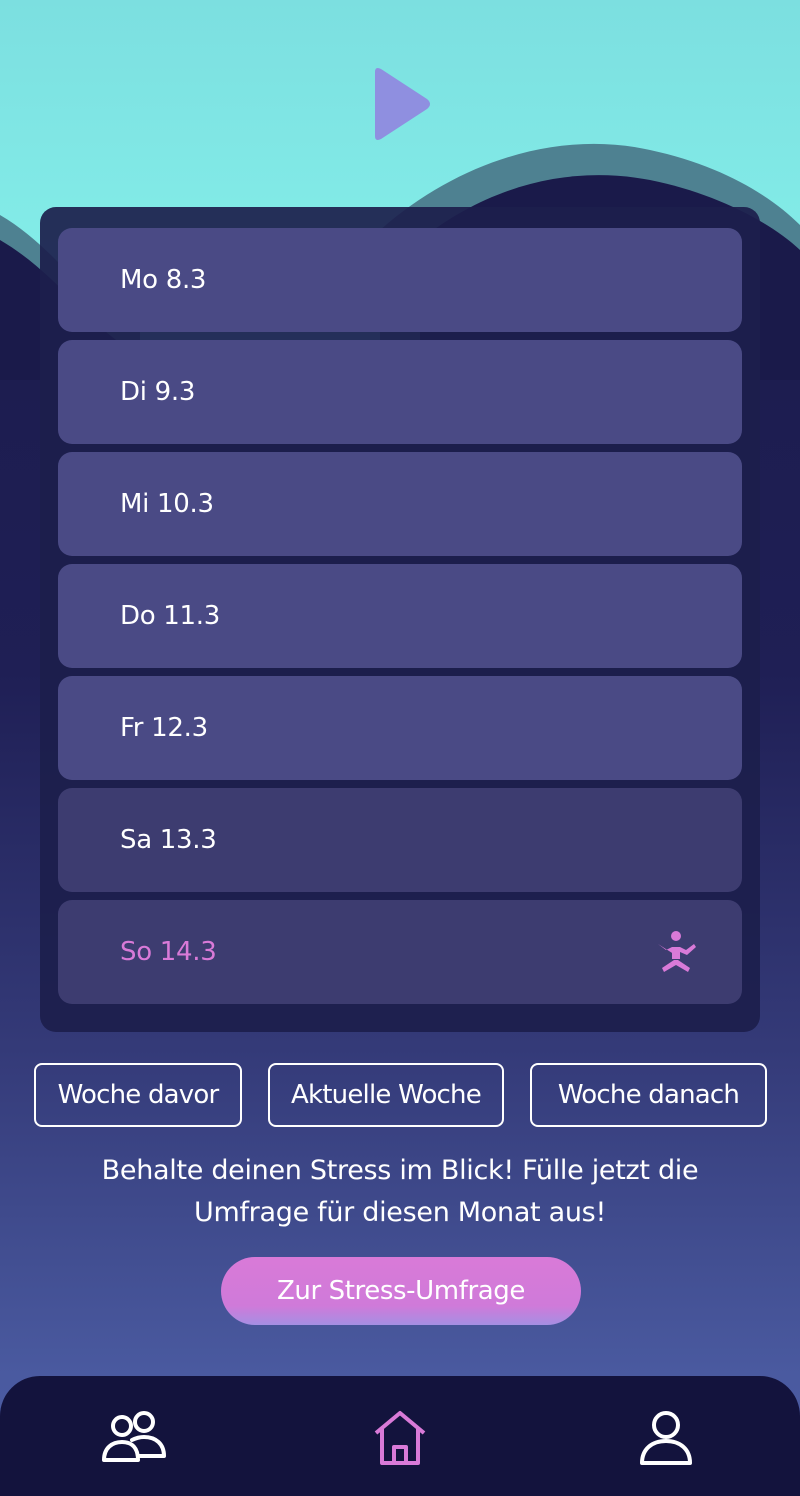  I want to click on day-label: Mi 10.3, so click(167, 504).